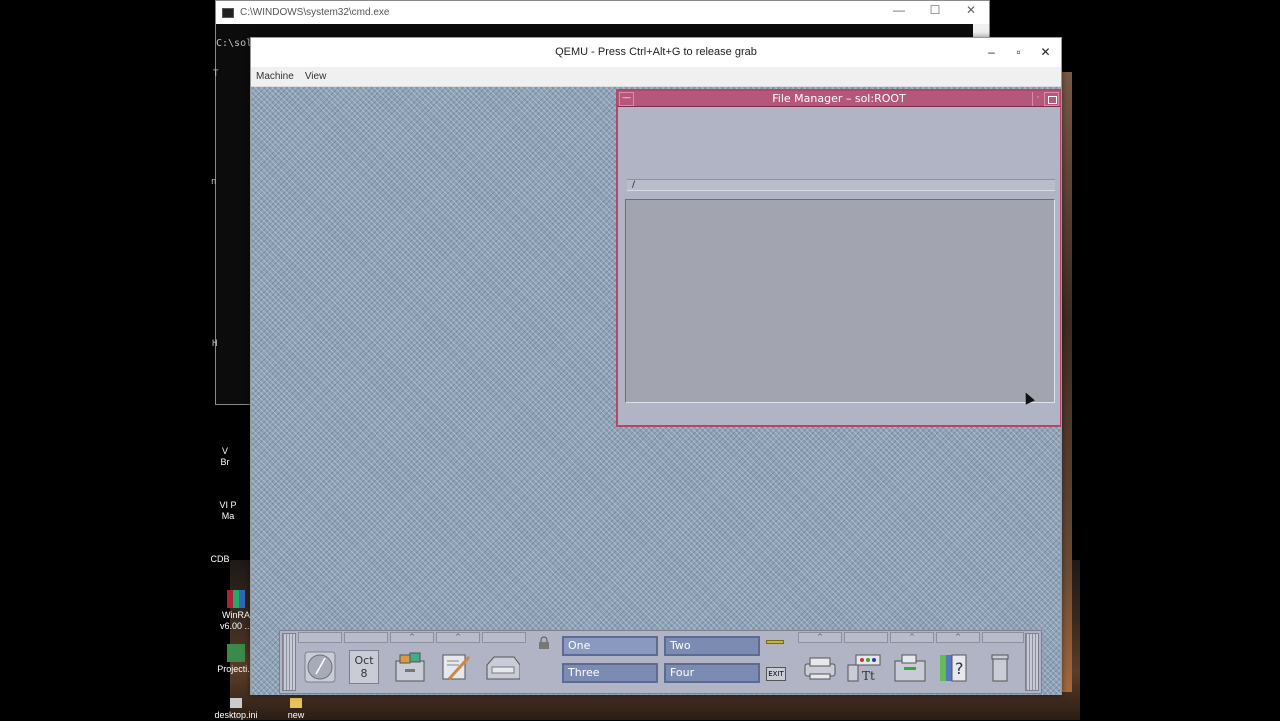  What do you see at coordinates (610, 673) in the screenshot?
I see `workspace-three-button: Three` at bounding box center [610, 673].